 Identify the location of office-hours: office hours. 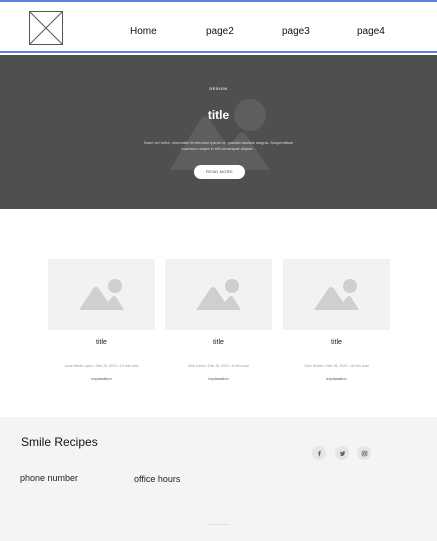
(157, 479).